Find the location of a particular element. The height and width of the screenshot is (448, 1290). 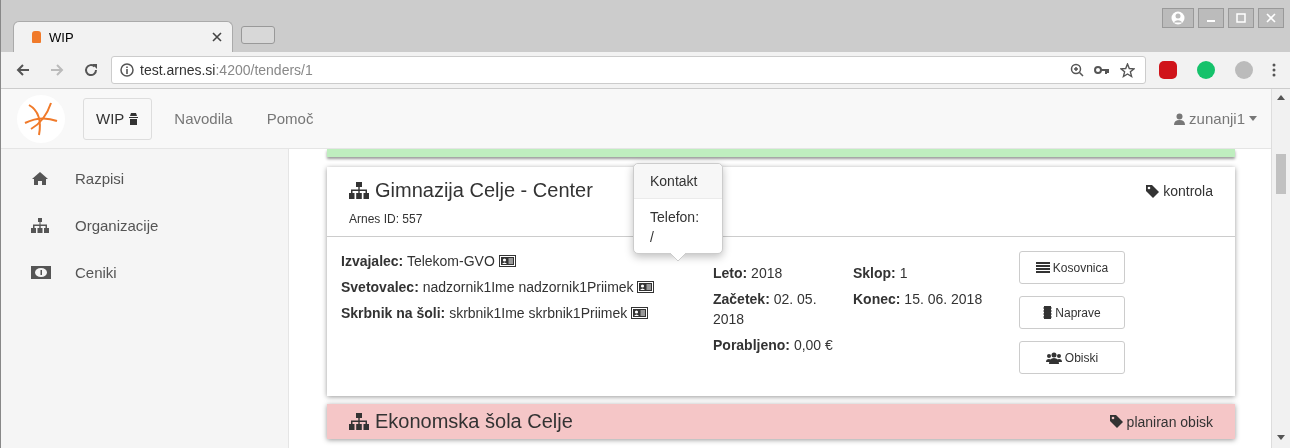

minimize-icon is located at coordinates (1211, 18).